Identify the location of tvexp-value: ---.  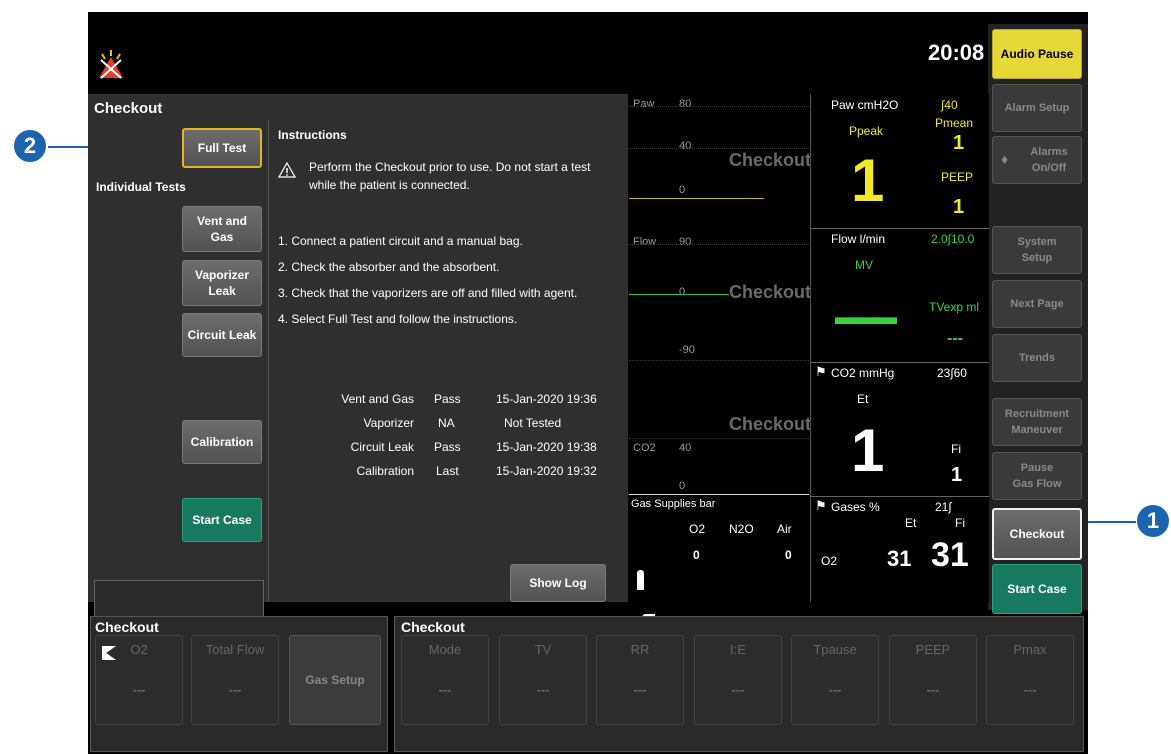
(955, 338).